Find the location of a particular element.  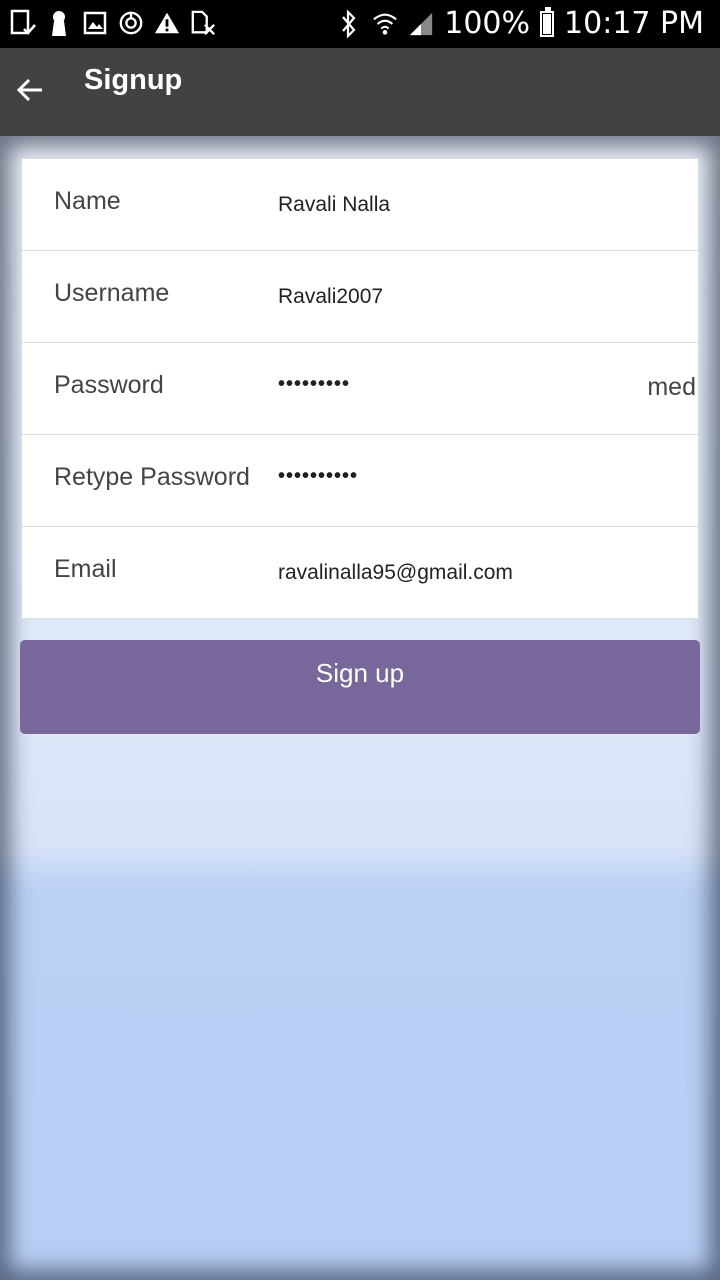

name-field is located at coordinates (478, 205).